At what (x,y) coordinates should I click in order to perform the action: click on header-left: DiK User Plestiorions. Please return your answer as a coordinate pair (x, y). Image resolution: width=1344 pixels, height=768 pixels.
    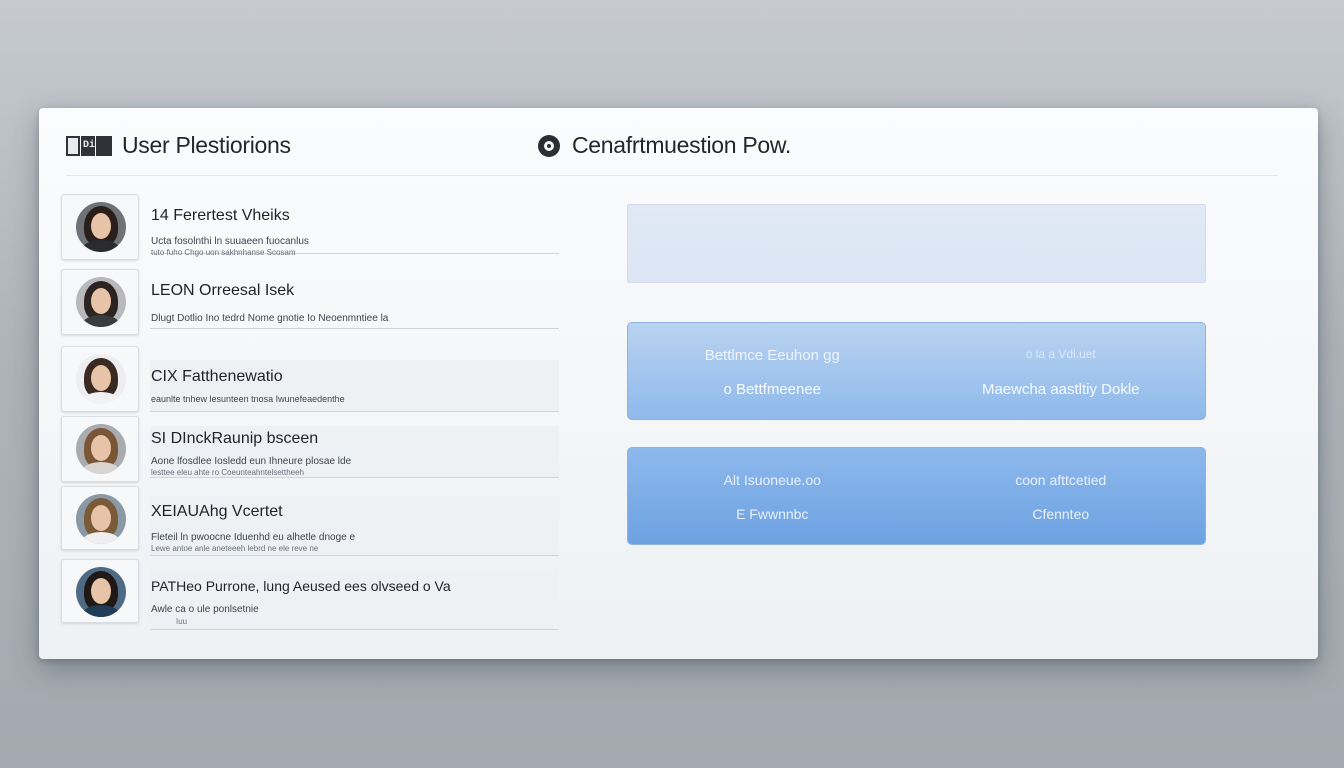
    Looking at the image, I should click on (178, 145).